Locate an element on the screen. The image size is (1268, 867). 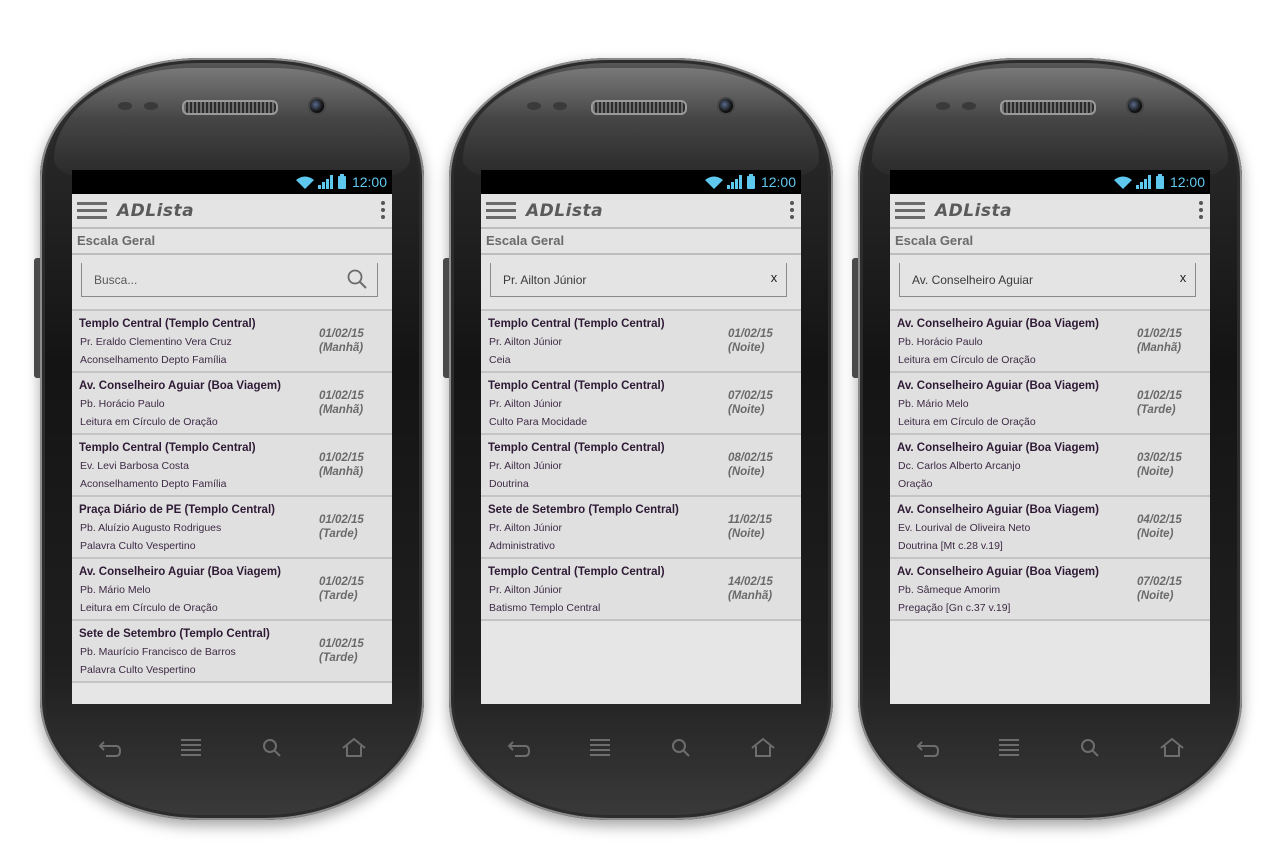
item-activity: Administrativo is located at coordinates (522, 546).